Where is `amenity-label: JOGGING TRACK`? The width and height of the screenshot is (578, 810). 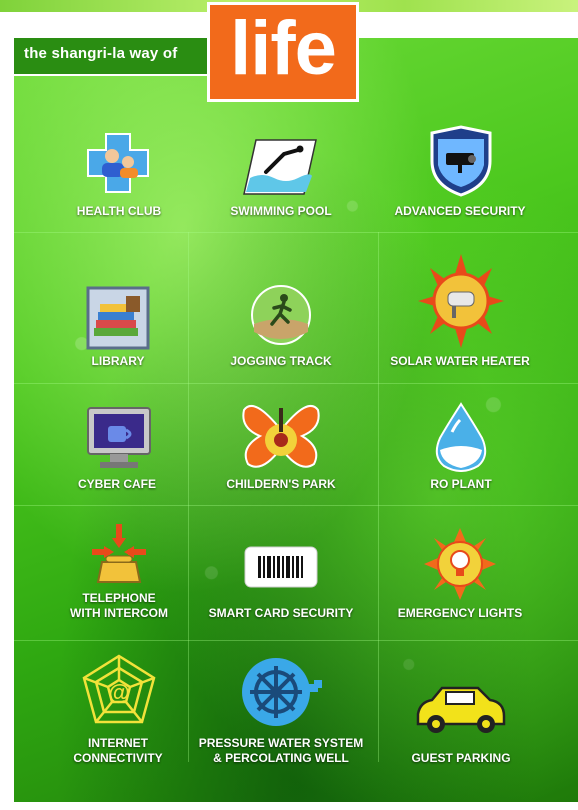 amenity-label: JOGGING TRACK is located at coordinates (281, 361).